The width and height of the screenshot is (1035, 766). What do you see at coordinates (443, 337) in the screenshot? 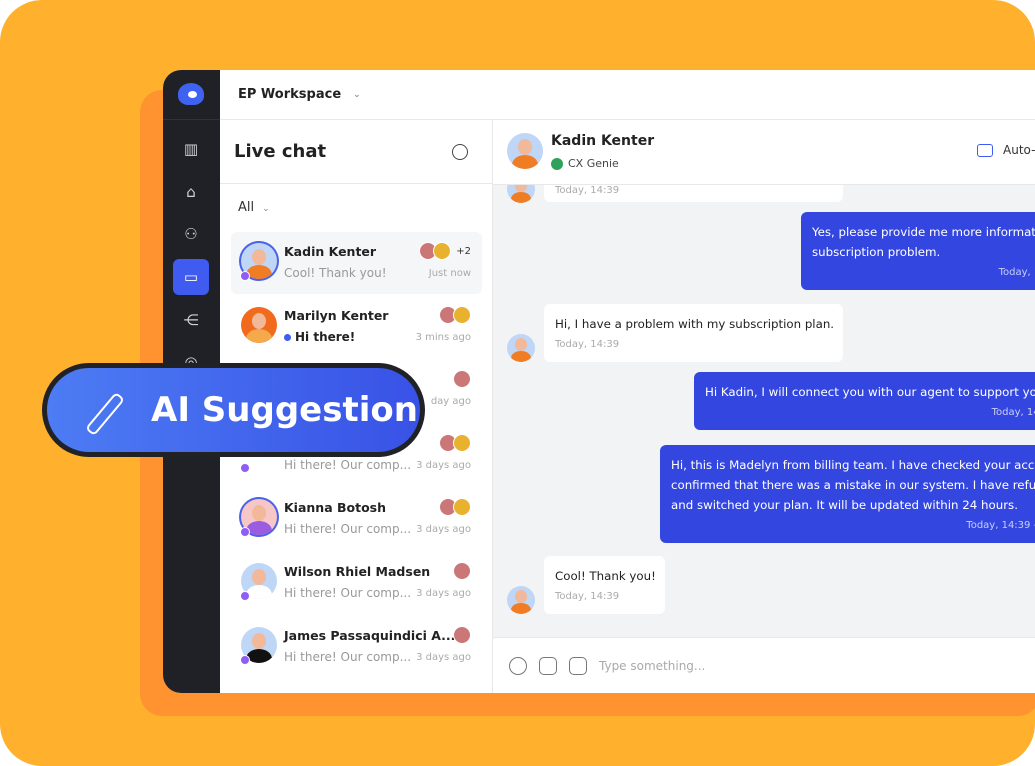
I see `timestamp: 3 mins ago` at bounding box center [443, 337].